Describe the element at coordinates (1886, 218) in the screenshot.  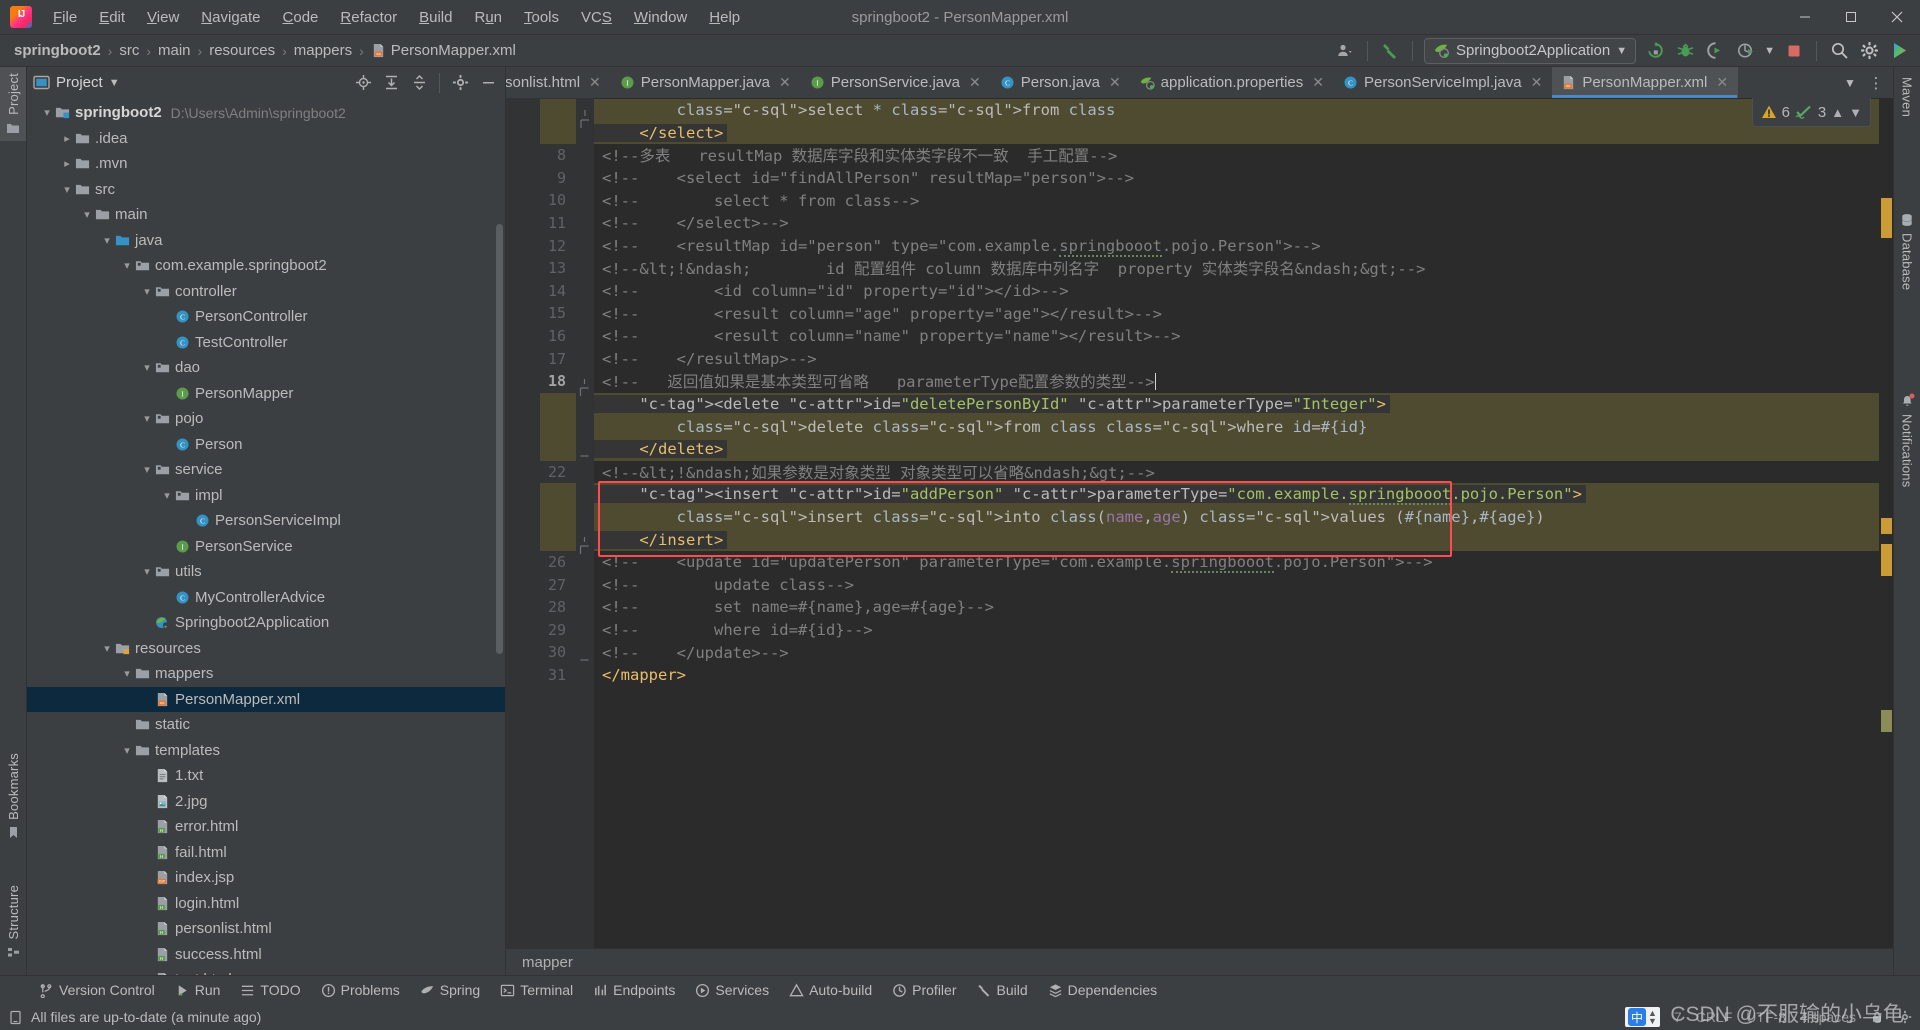
I see `stripe-marker-warning` at that location.